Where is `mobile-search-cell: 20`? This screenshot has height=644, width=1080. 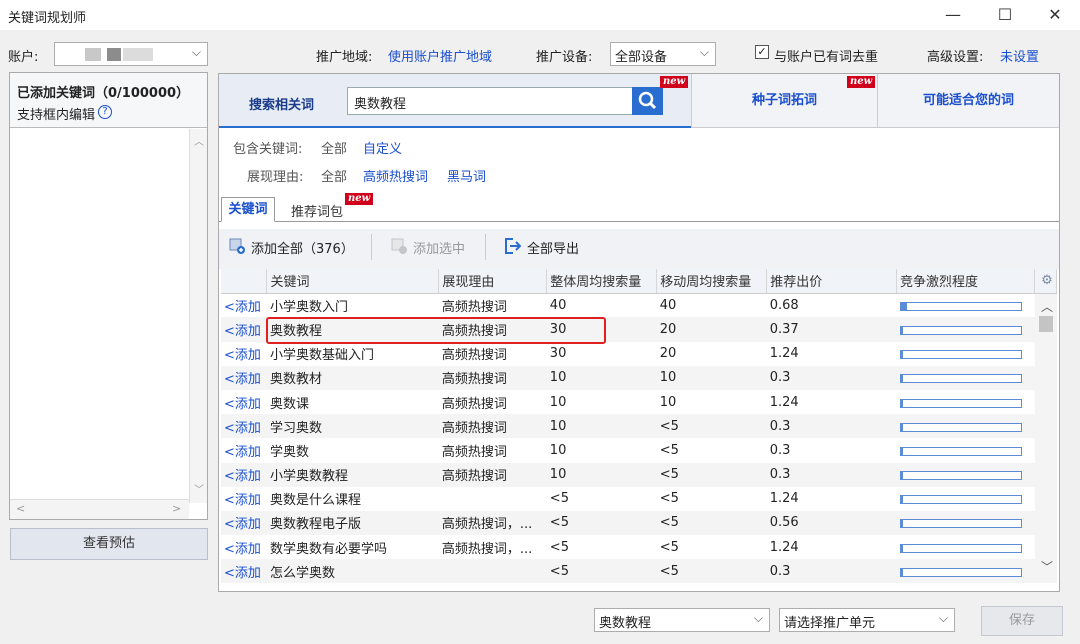
mobile-search-cell: 20 is located at coordinates (668, 354).